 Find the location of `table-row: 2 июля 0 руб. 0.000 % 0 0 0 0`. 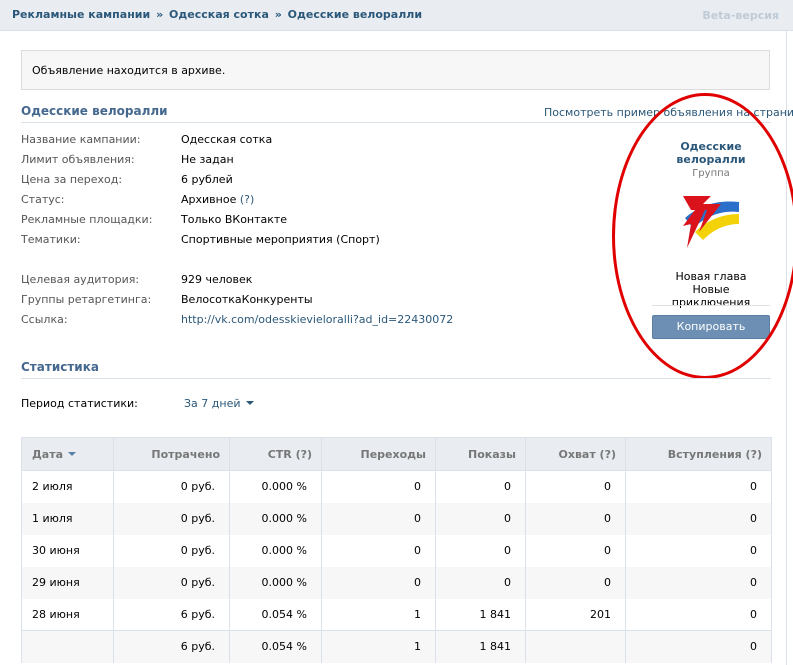

table-row: 2 июля 0 руб. 0.000 % 0 0 0 0 is located at coordinates (396, 486).